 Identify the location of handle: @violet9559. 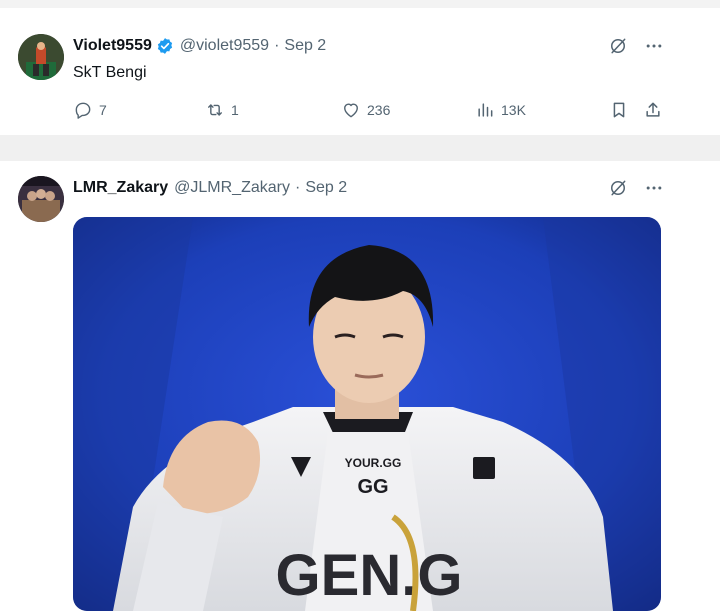
(224, 46).